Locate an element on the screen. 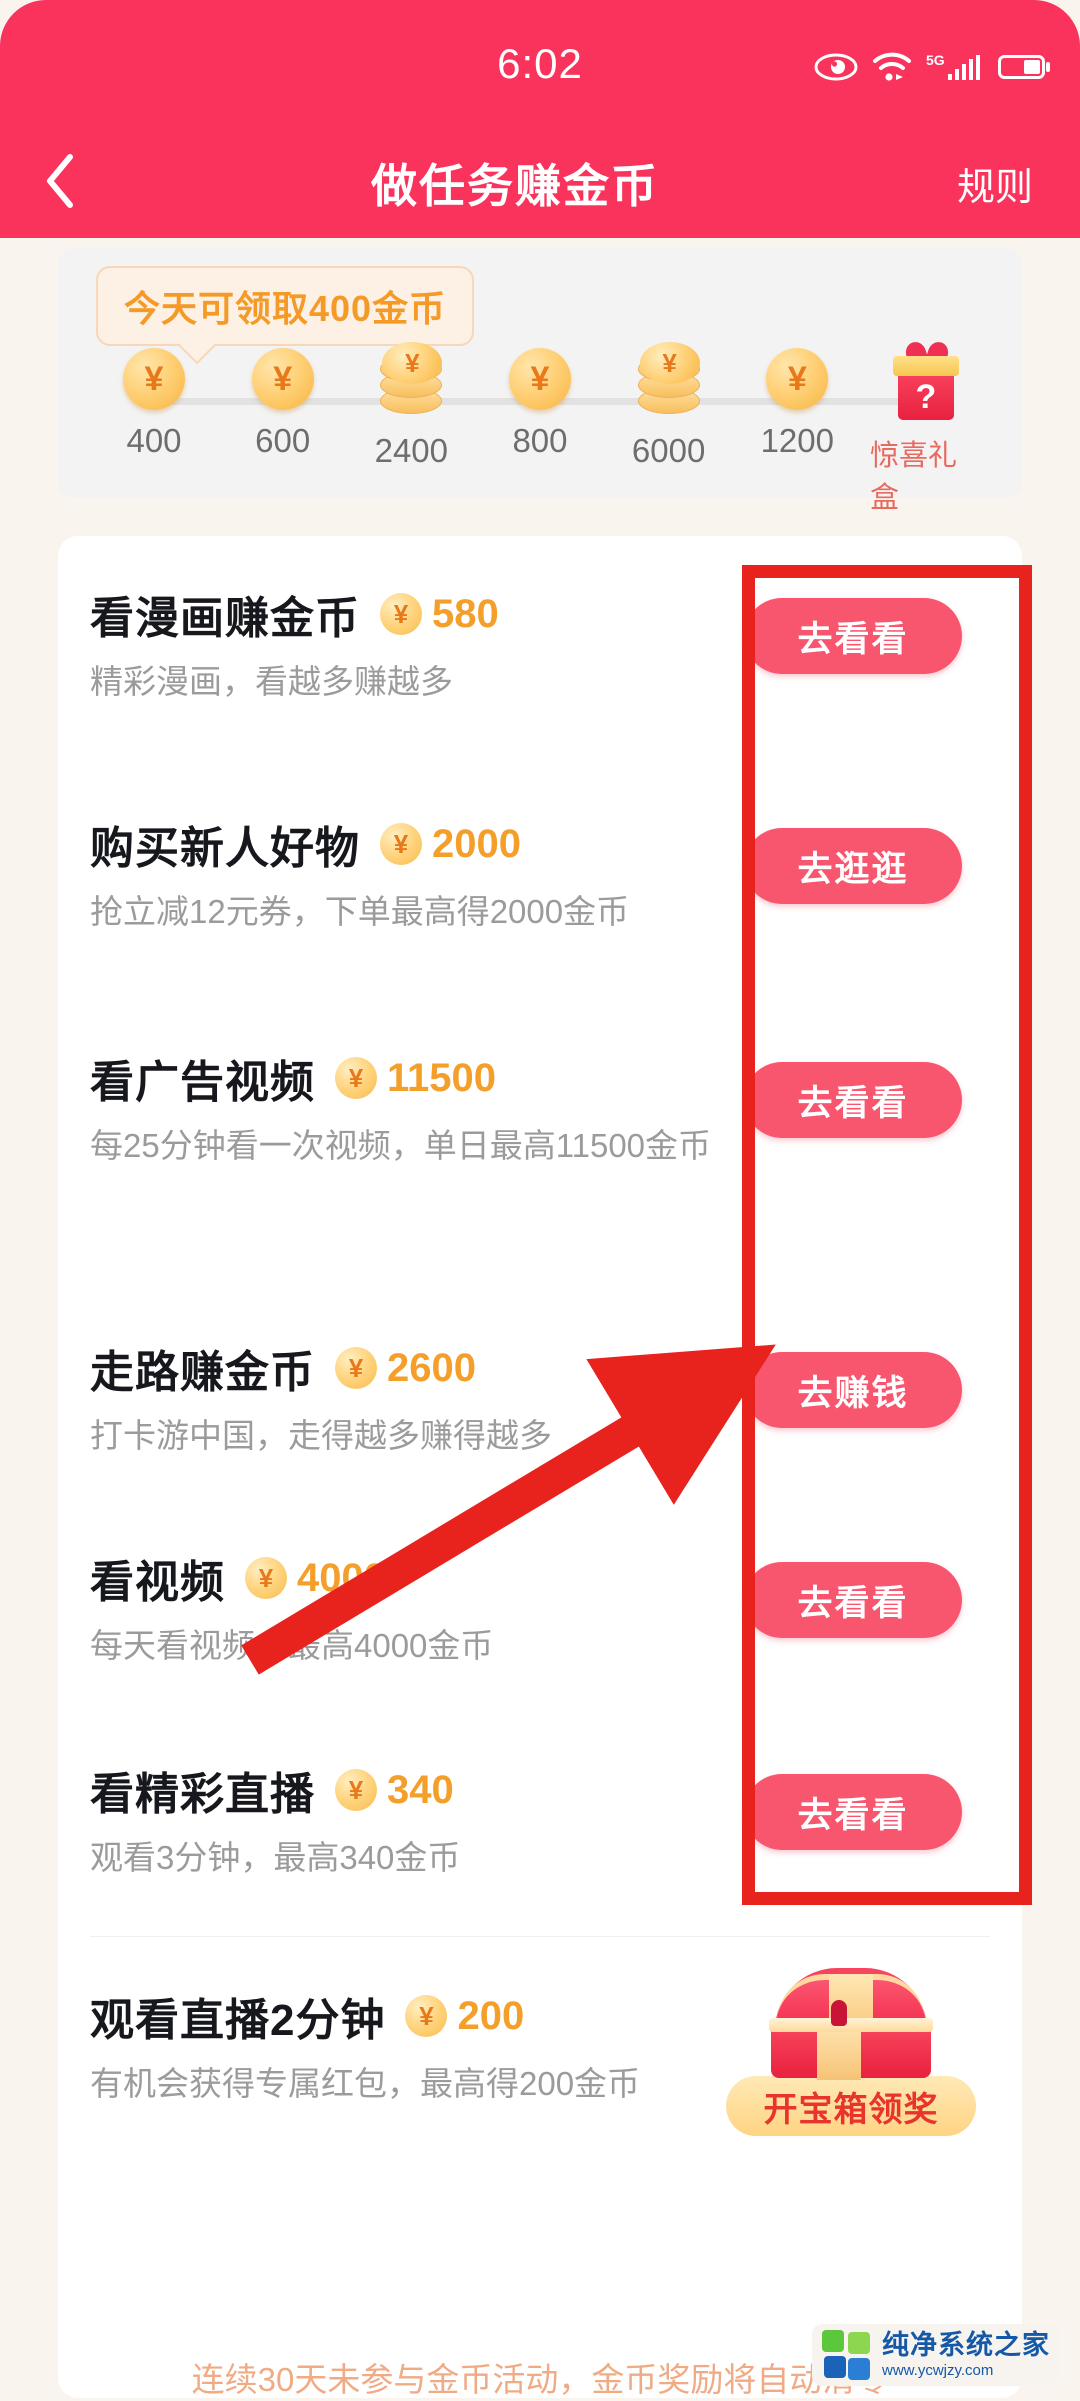 The height and width of the screenshot is (2401, 1080). task-info: 购买新人好物 ¥ 2000 抢立减12元券，下单最高得2000金币 is located at coordinates (408, 873).